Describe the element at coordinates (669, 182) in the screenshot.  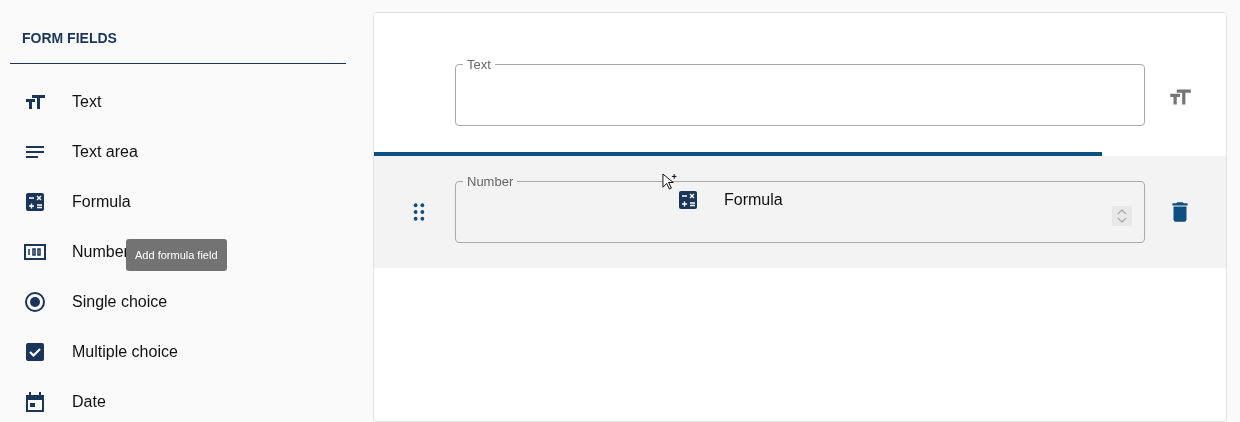
I see `cursor-icon` at that location.